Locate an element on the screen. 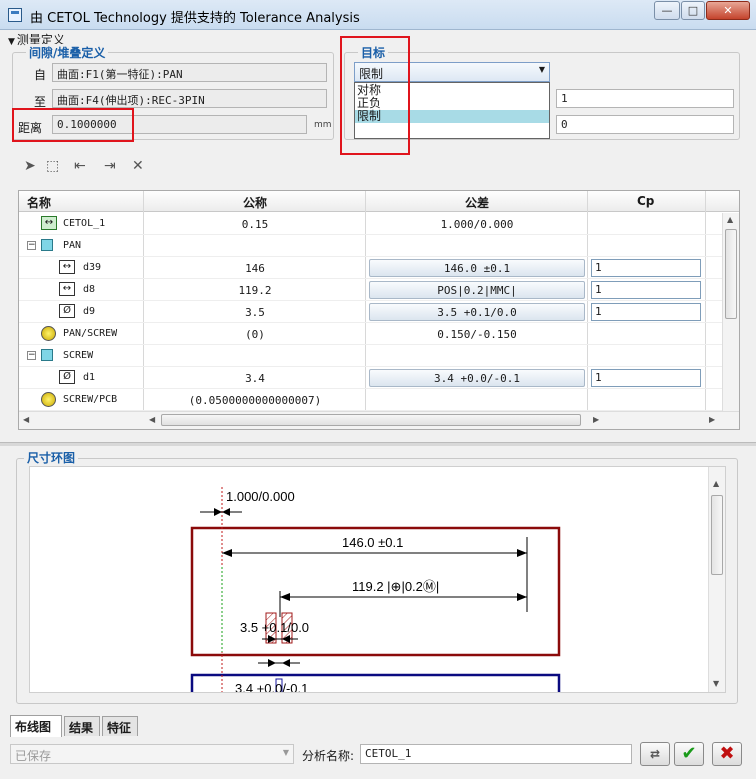 This screenshot has width=756, height=779. row-name: SCREW is located at coordinates (78, 355).